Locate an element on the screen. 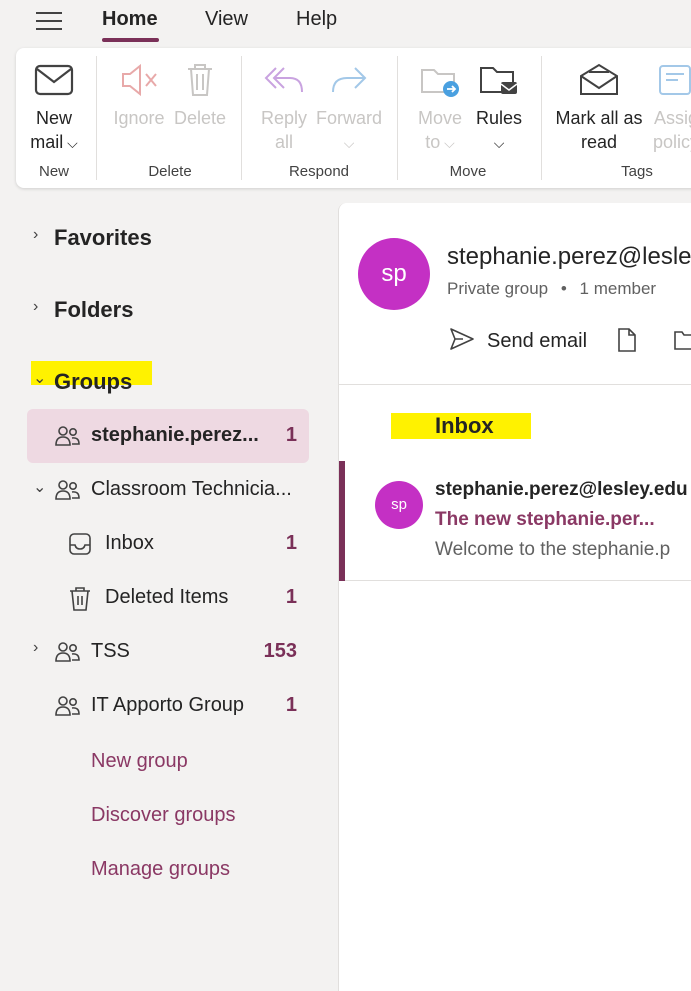 The height and width of the screenshot is (991, 691). active-tab-indicator is located at coordinates (130, 40).